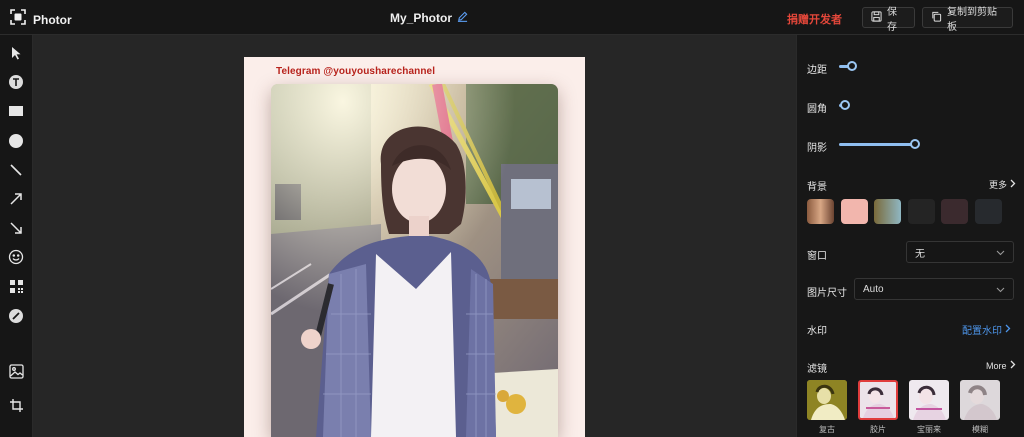 This screenshot has width=1024, height=437. Describe the element at coordinates (845, 105) in the screenshot. I see `radius-slider-knob` at that location.